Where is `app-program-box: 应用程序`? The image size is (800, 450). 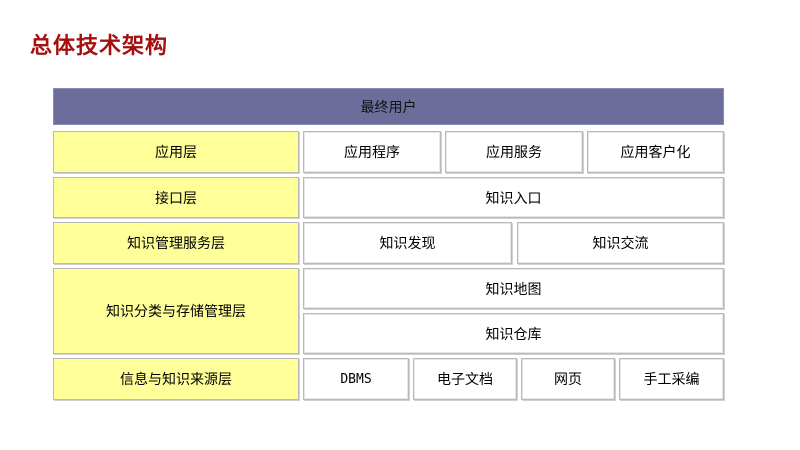 app-program-box: 应用程序 is located at coordinates (372, 152).